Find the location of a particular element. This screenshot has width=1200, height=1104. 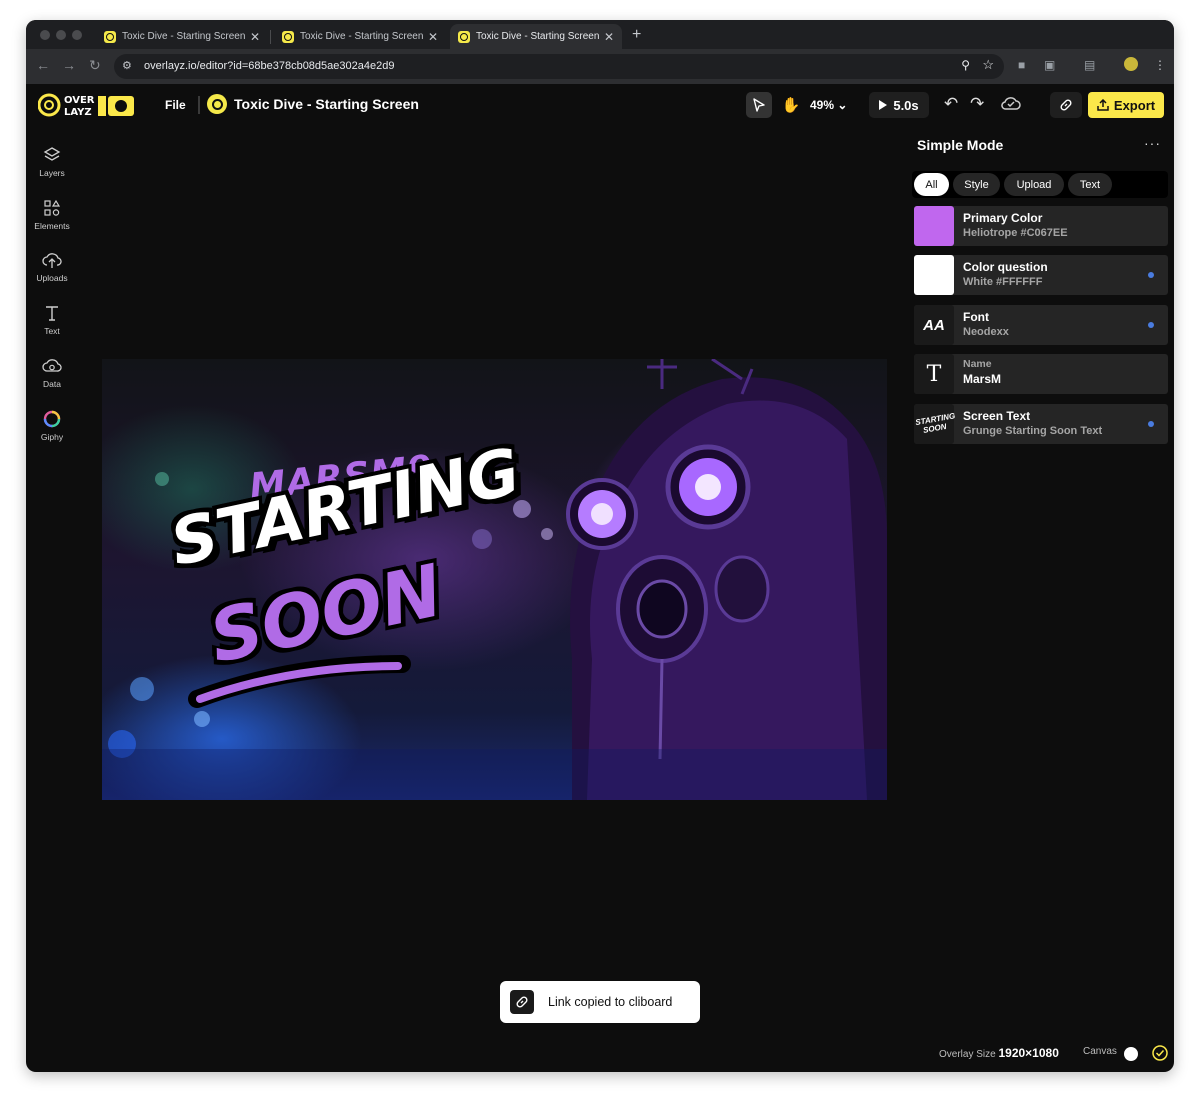

undo-icon: ↶ is located at coordinates (951, 104).